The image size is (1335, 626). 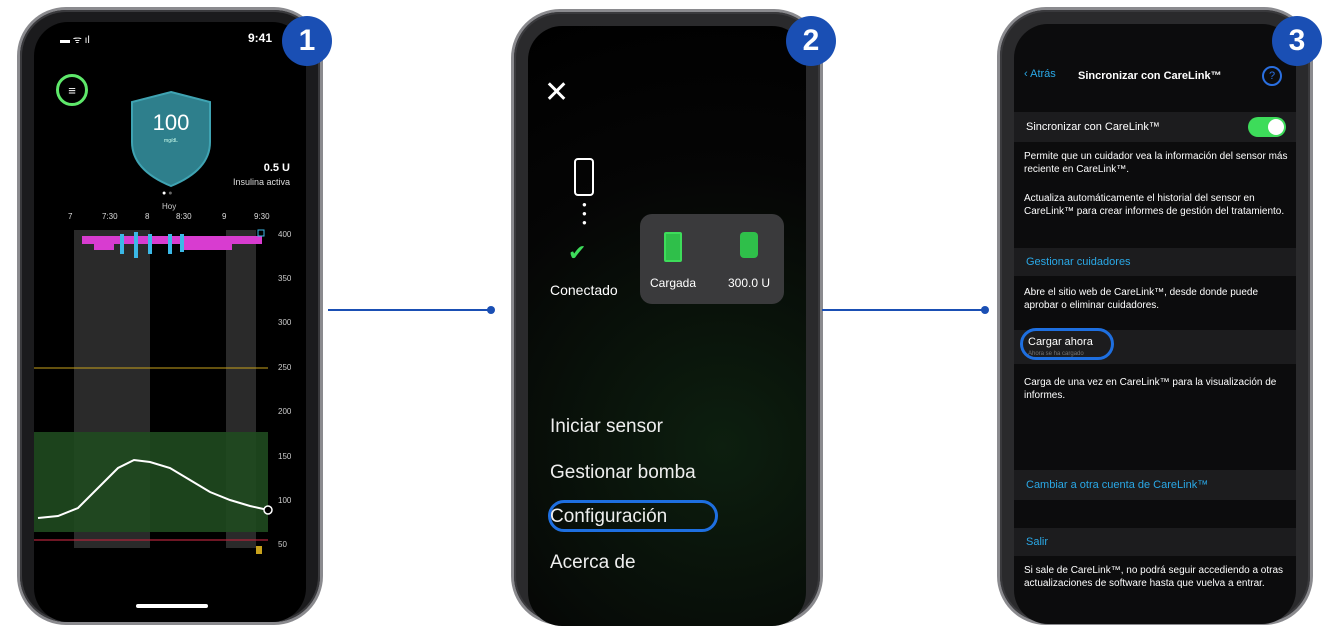 I want to click on menu-item-start-sensor: Iniciar sensor, so click(x=606, y=427).